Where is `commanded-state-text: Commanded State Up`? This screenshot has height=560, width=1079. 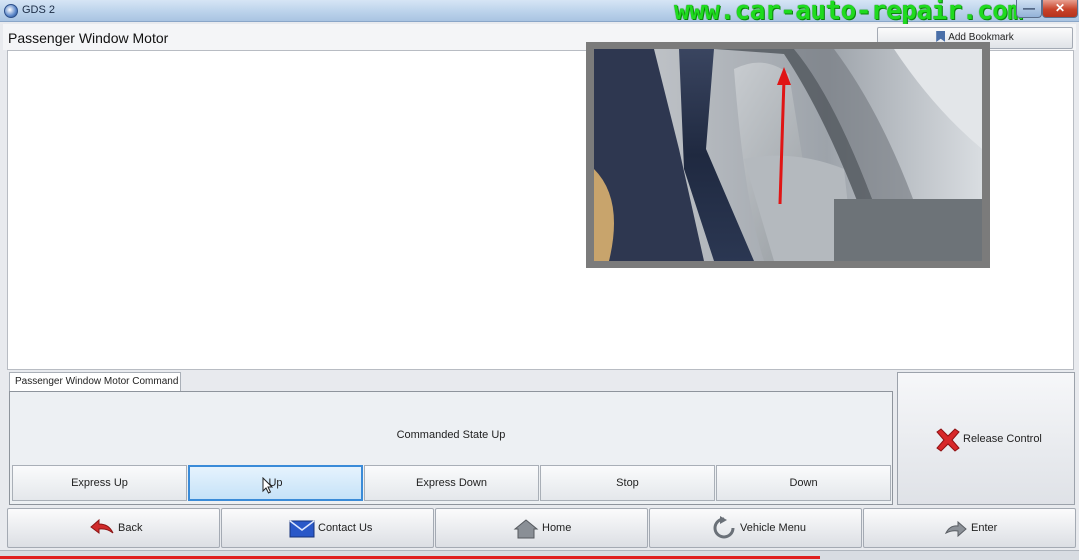
commanded-state-text: Commanded State Up is located at coordinates (451, 435).